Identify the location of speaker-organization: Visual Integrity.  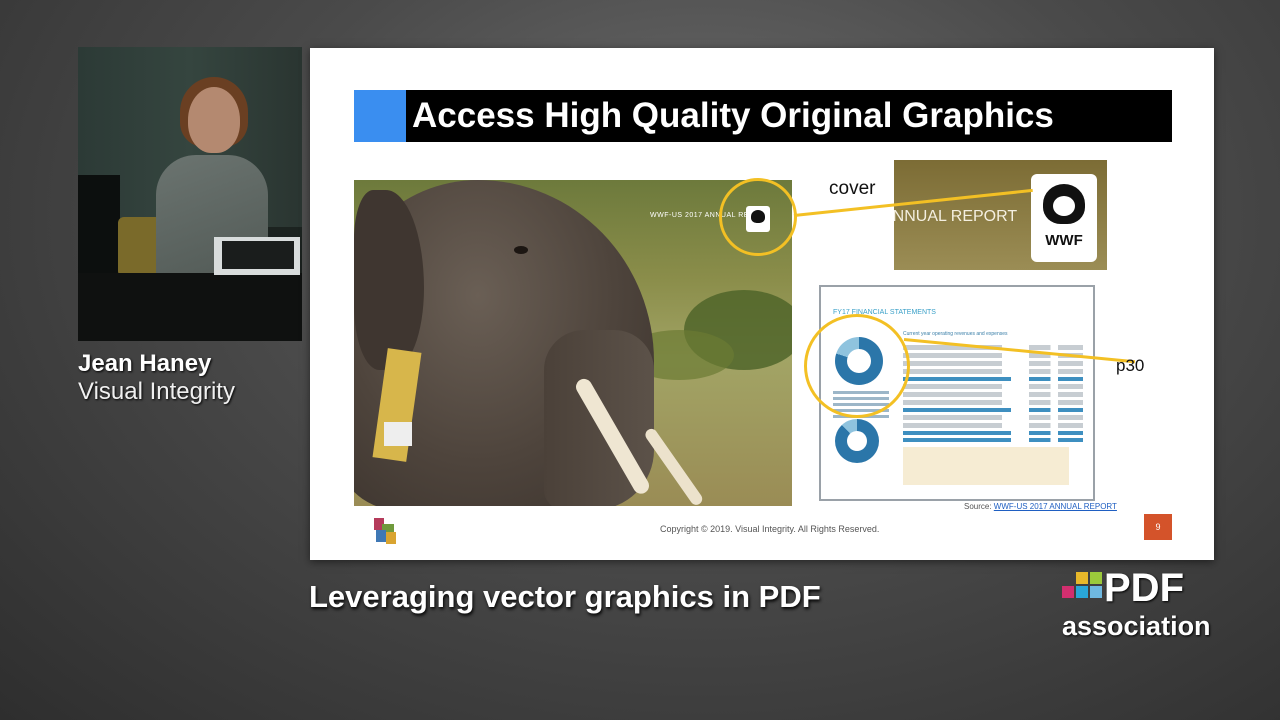
(156, 391).